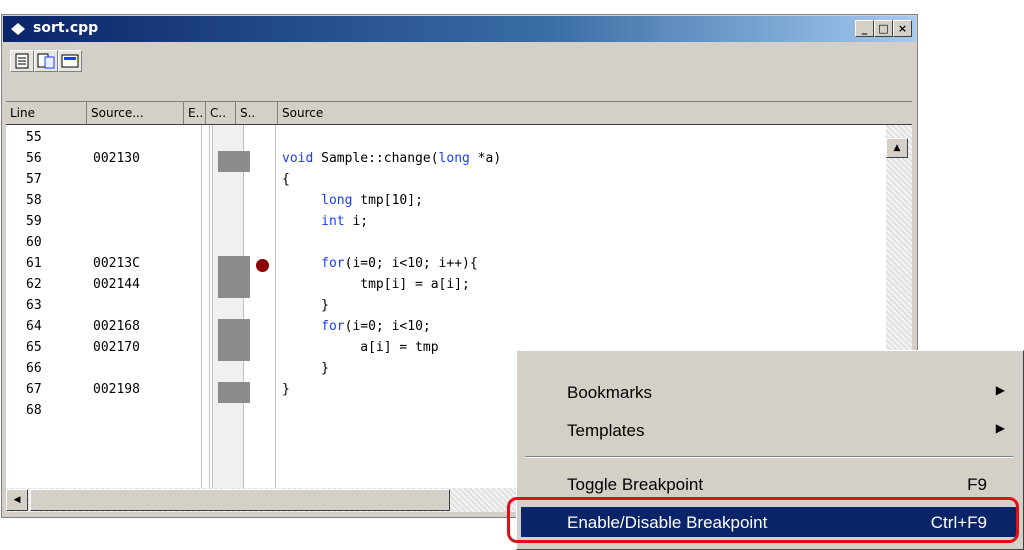 The width and height of the screenshot is (1024, 550). What do you see at coordinates (262, 265) in the screenshot?
I see `breakpoint-icon` at bounding box center [262, 265].